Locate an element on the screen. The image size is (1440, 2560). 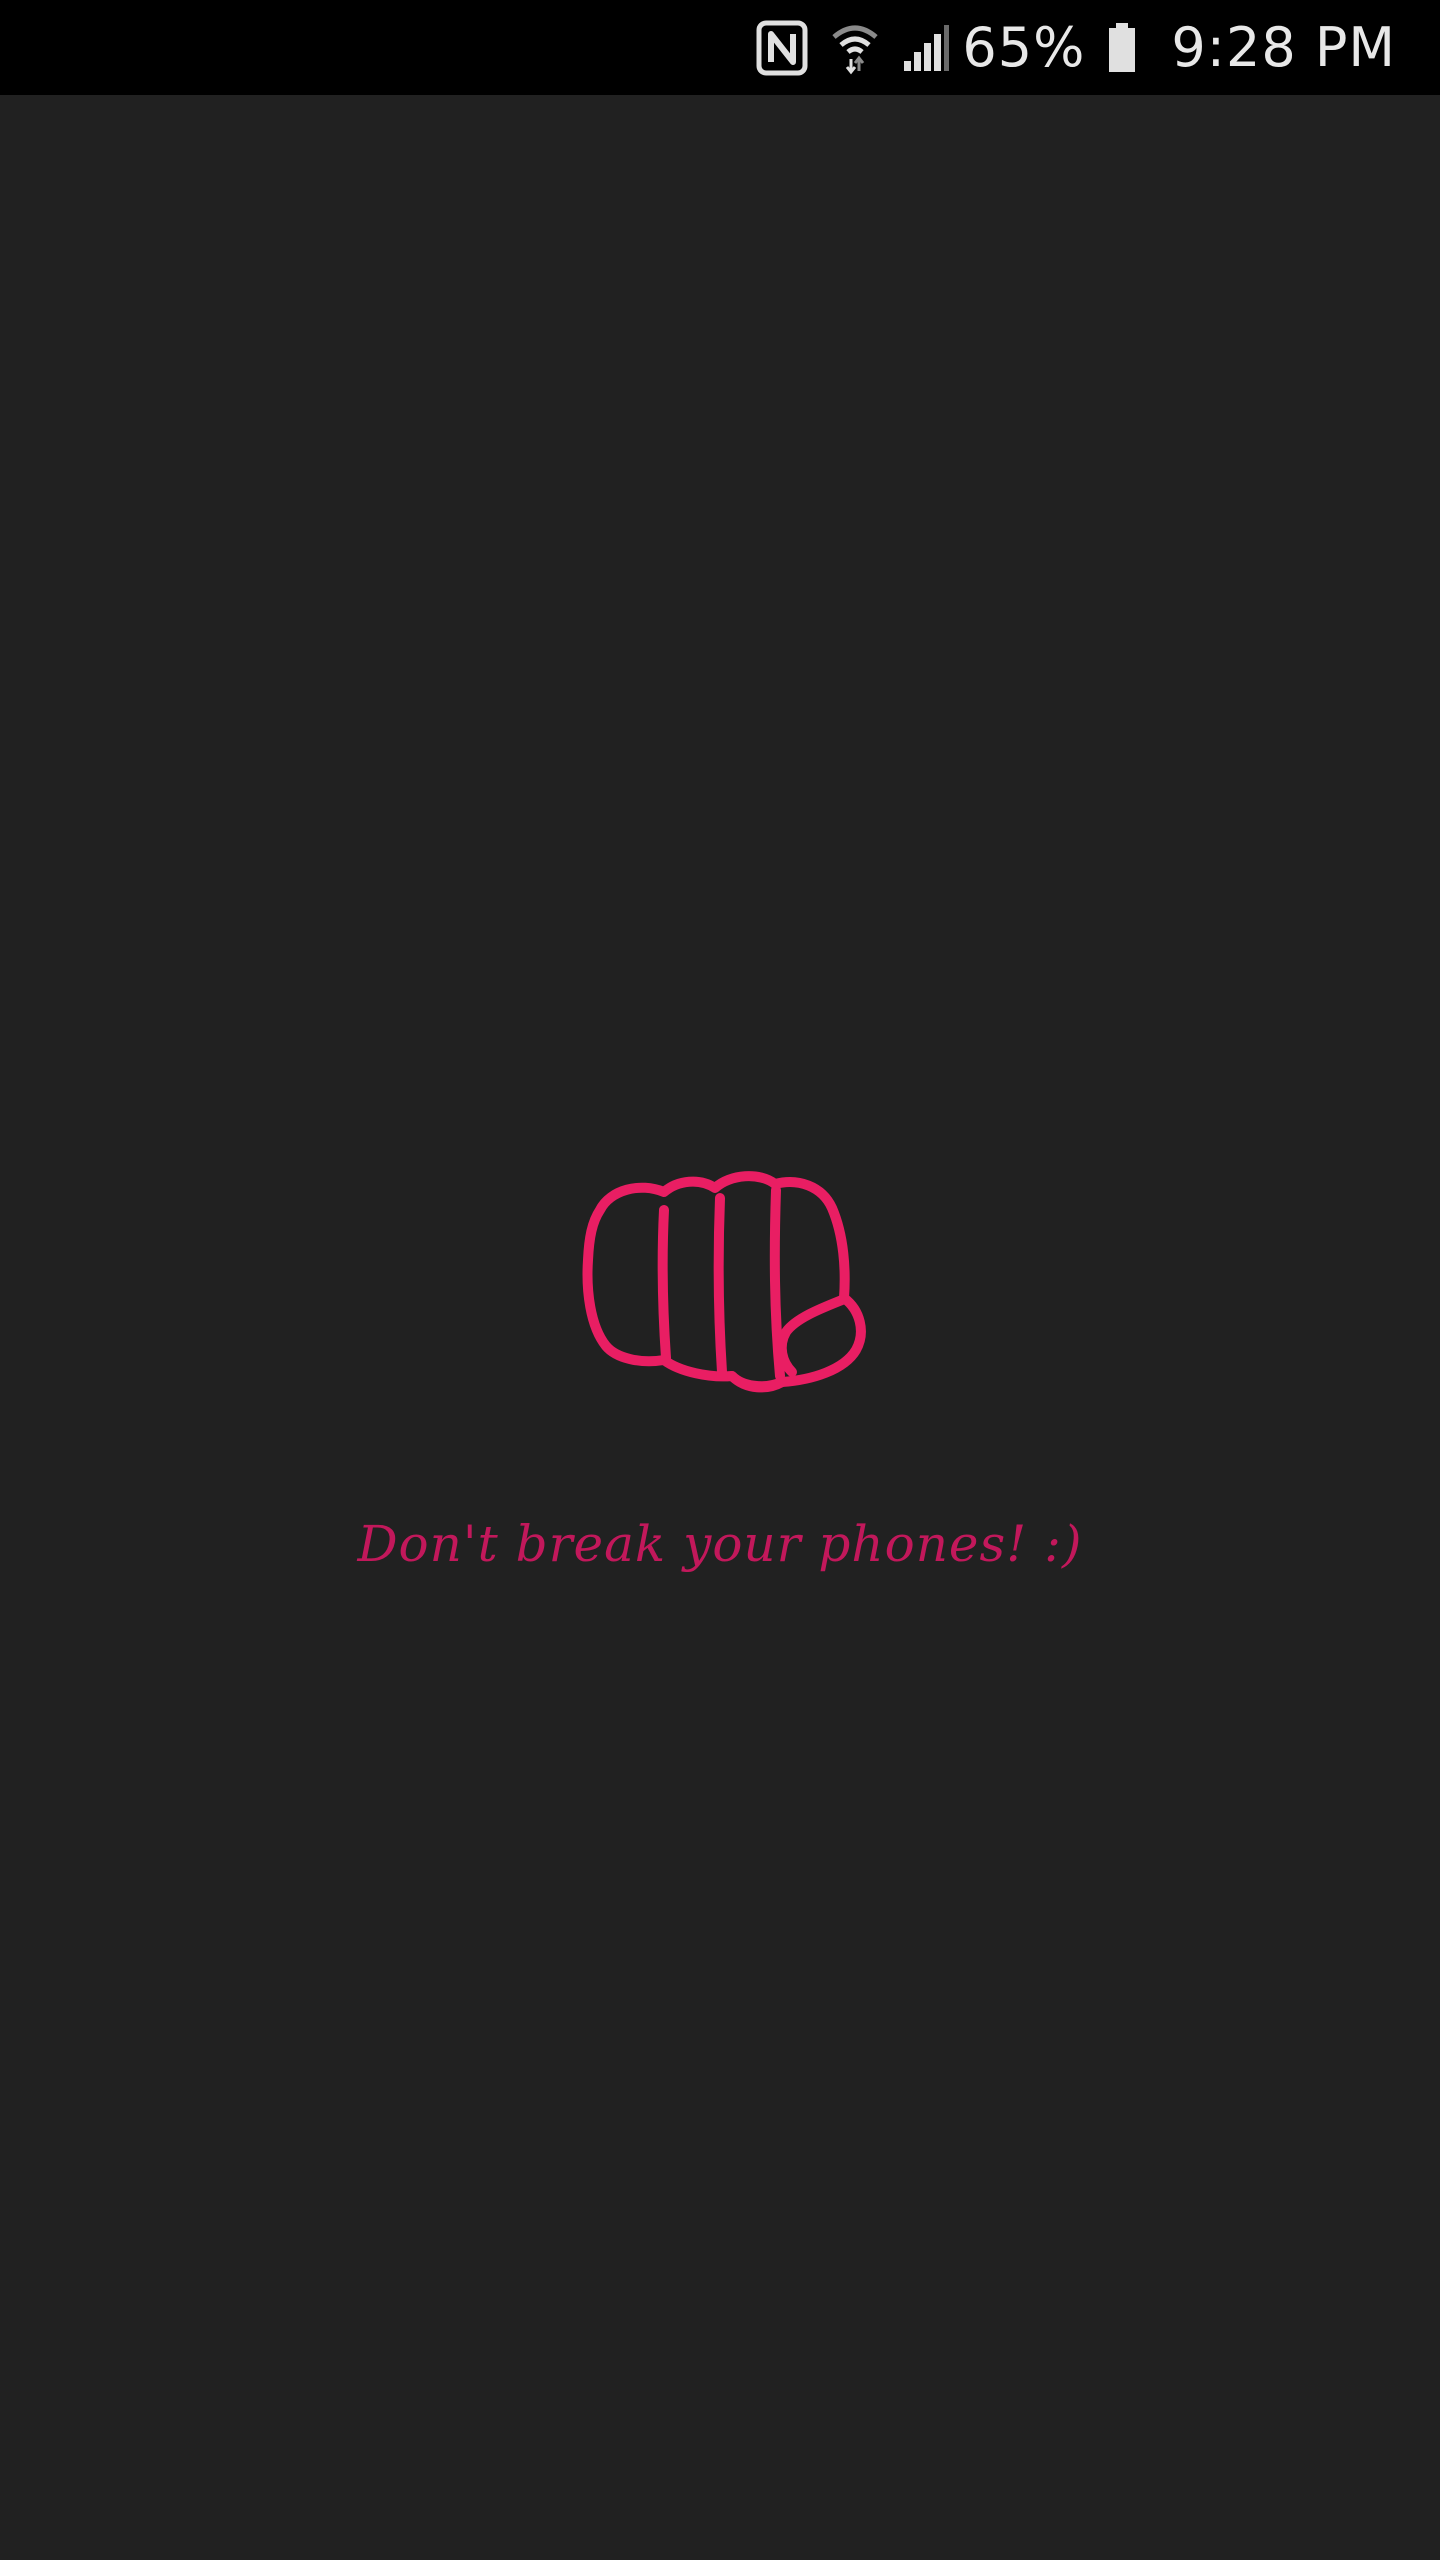
nfc-icon is located at coordinates (782, 48).